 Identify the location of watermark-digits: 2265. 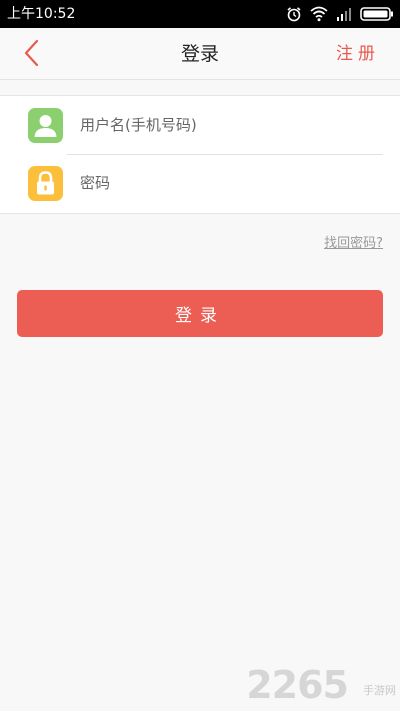
(297, 685).